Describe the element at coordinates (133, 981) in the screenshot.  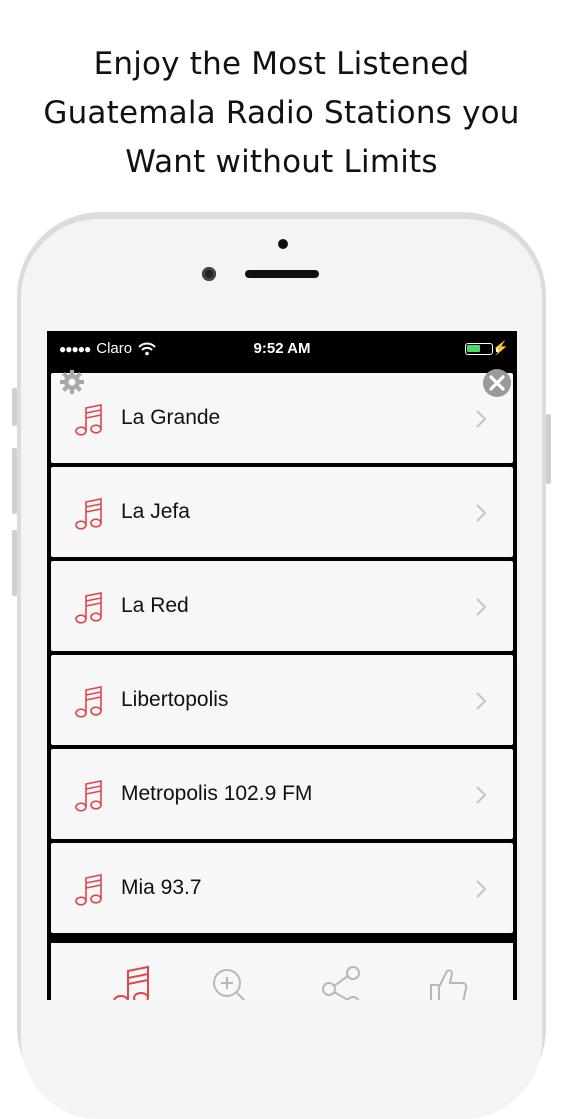
I see `tab-music-note-icon` at that location.